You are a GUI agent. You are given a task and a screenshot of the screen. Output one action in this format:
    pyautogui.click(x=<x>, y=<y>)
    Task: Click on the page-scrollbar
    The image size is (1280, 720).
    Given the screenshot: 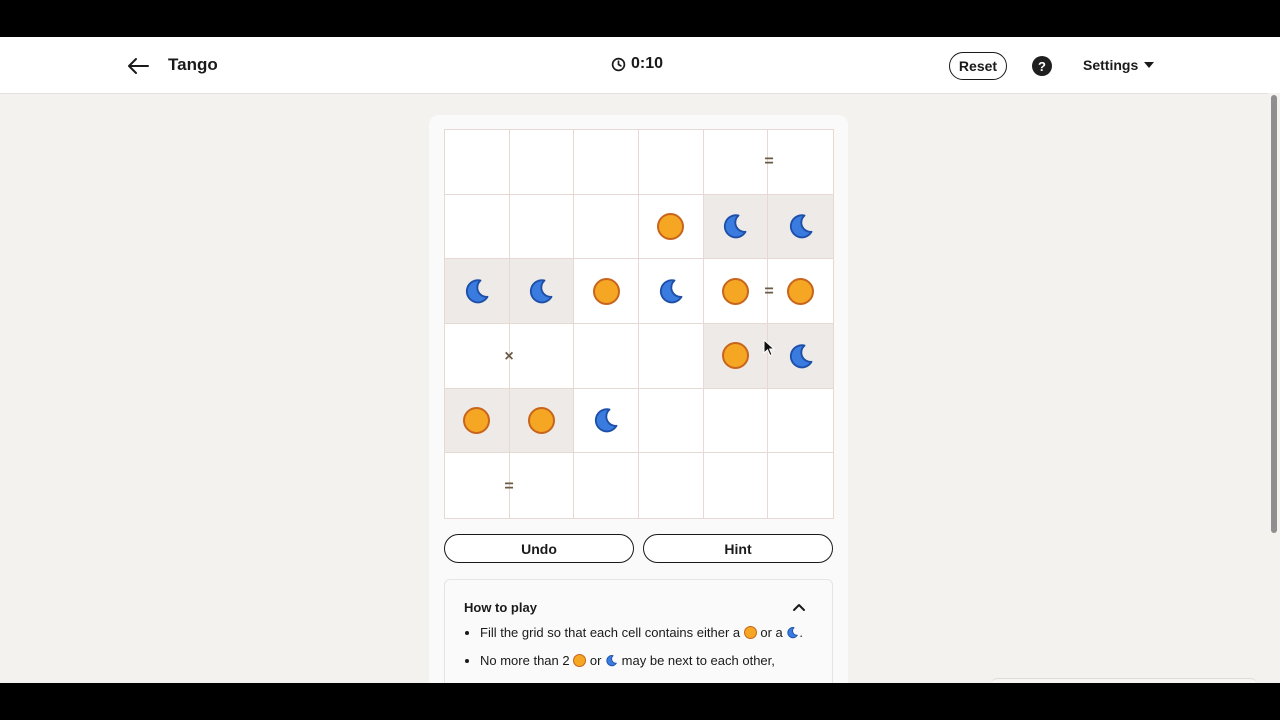 What is the action you would take?
    pyautogui.click(x=1274, y=388)
    